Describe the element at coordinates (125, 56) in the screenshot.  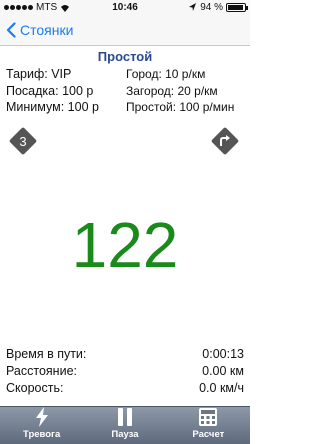
I see `screen-title: Простой` at that location.